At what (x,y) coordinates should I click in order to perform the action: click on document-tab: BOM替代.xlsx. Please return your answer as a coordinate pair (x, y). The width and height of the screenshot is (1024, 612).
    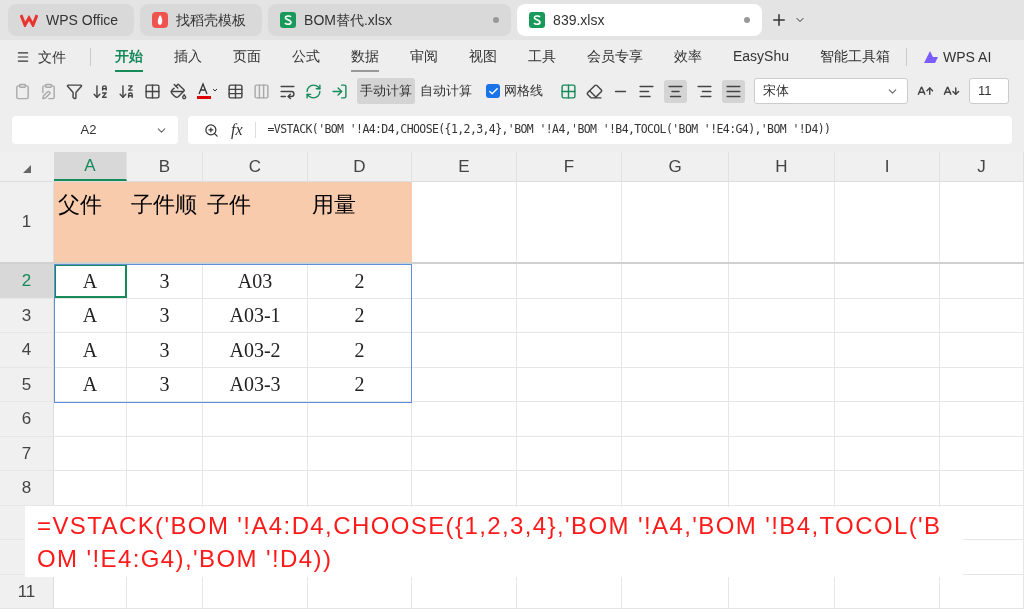
    Looking at the image, I should click on (390, 20).